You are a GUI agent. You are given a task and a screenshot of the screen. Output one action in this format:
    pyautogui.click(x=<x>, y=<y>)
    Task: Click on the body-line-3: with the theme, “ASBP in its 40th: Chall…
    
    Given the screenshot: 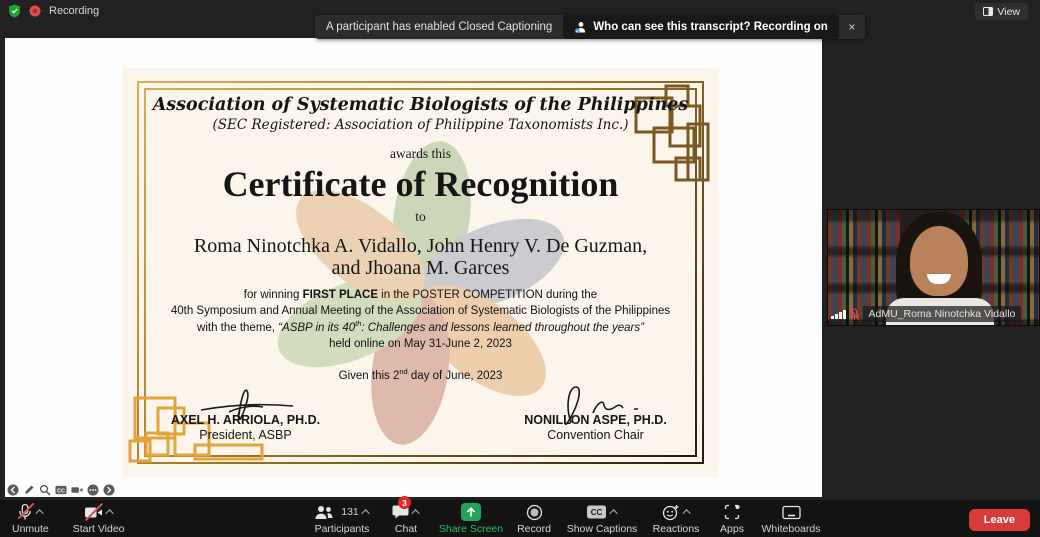 What is the action you would take?
    pyautogui.click(x=420, y=327)
    